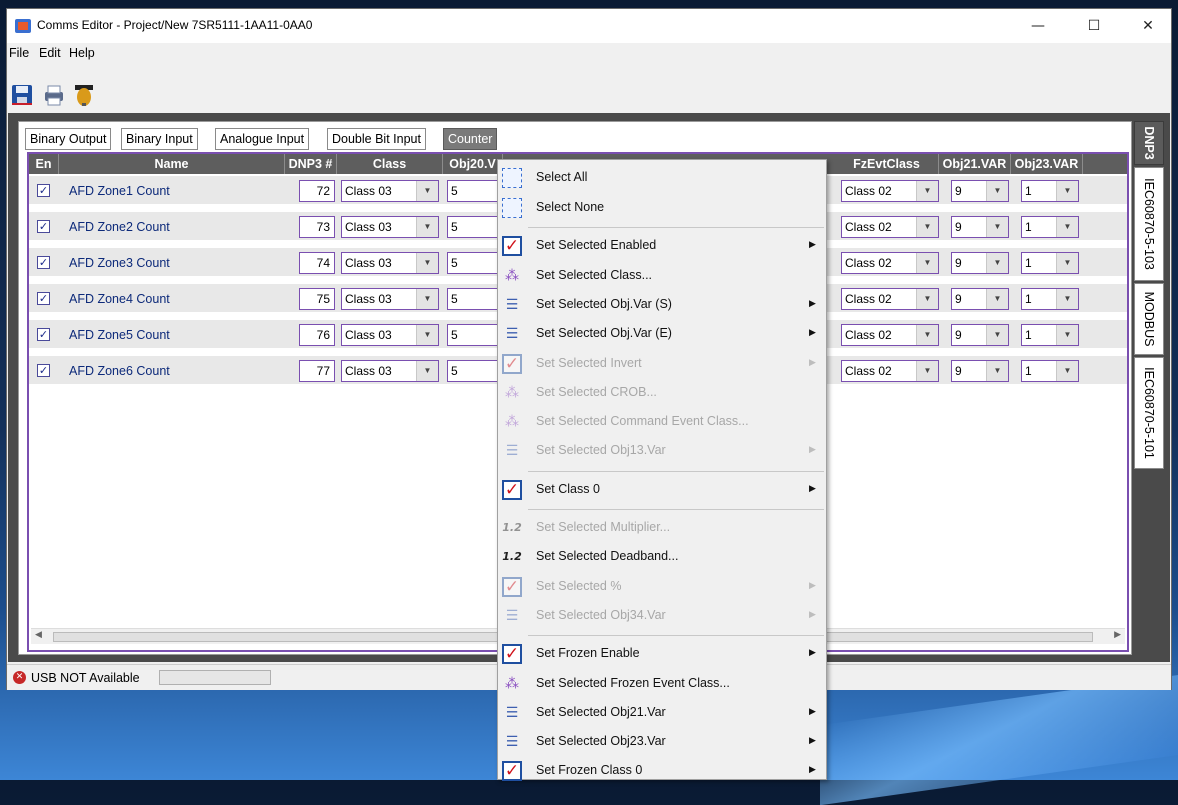 Image resolution: width=1178 pixels, height=805 pixels. What do you see at coordinates (390, 164) in the screenshot?
I see `col-class: Class` at bounding box center [390, 164].